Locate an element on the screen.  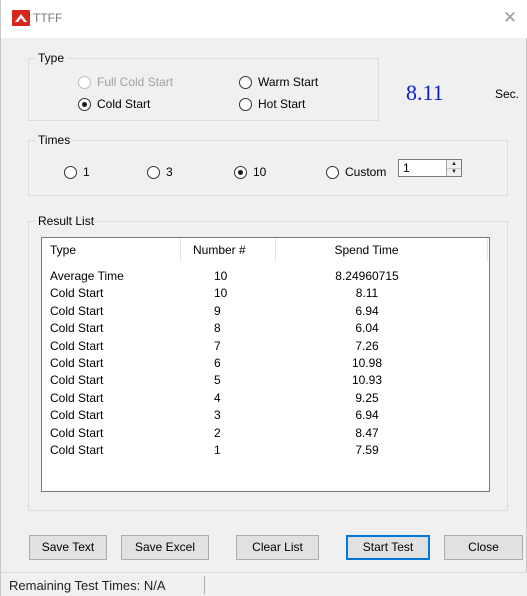
table-row: Cold Start 3 6.94 is located at coordinates (265, 415).